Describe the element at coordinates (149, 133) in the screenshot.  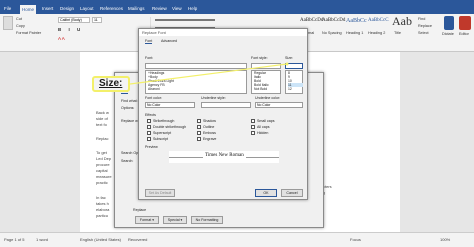
I see `superscript-checkbox` at that location.